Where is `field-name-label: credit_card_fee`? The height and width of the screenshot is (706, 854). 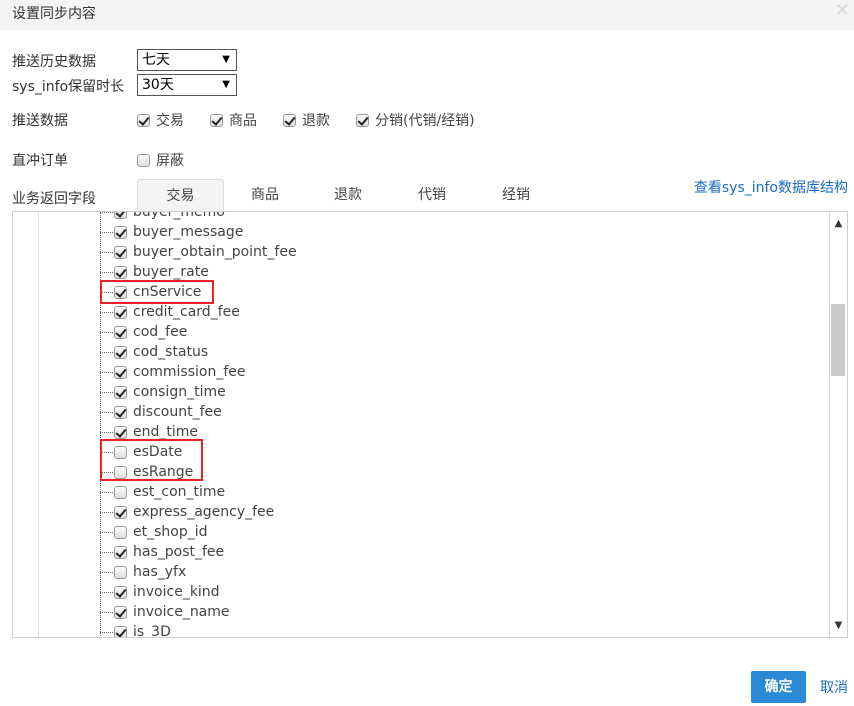
field-name-label: credit_card_fee is located at coordinates (186, 312).